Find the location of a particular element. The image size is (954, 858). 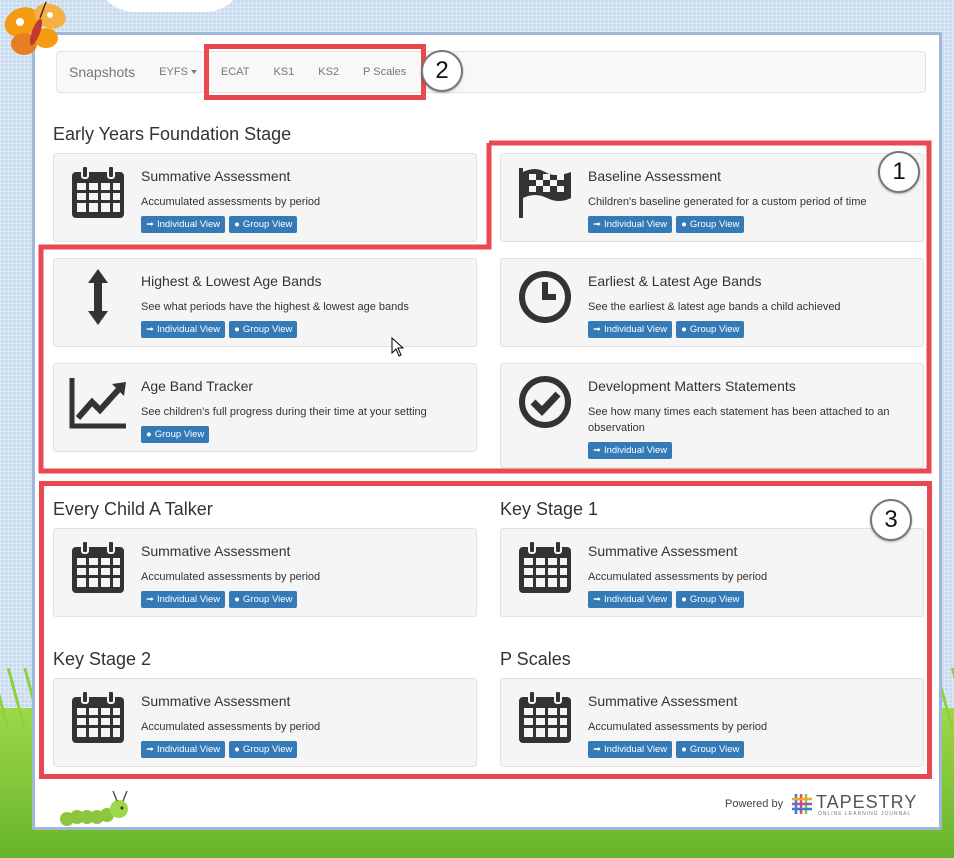

tapestry-logo-text: TAPESTRY is located at coordinates (867, 802).